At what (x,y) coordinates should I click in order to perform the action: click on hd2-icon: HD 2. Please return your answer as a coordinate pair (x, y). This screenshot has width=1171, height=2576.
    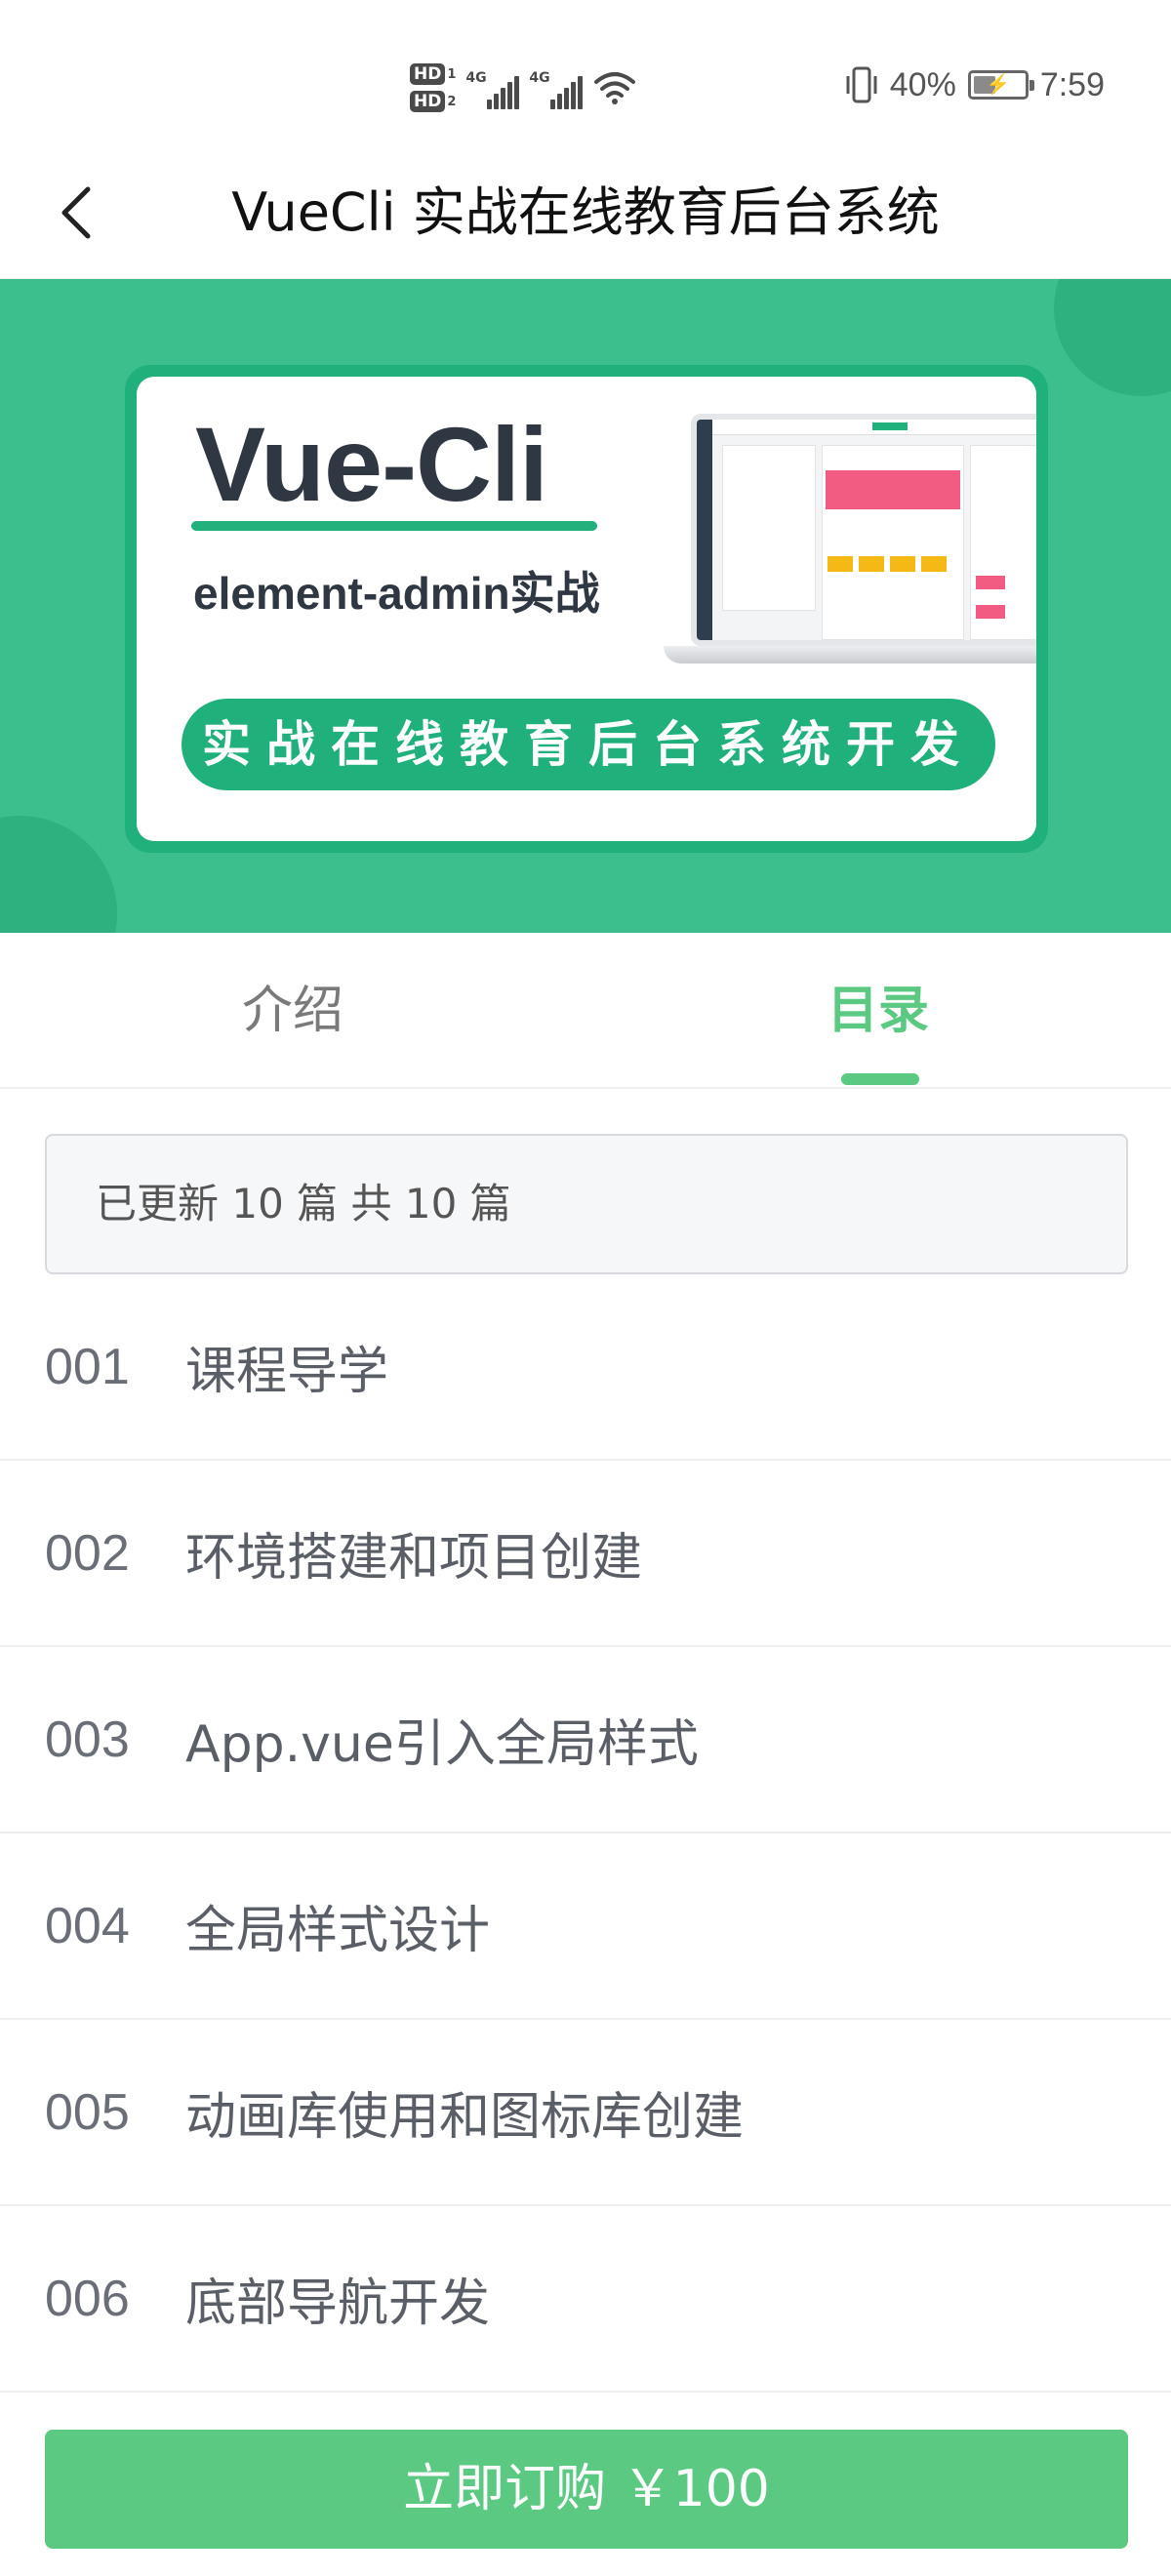
    Looking at the image, I should click on (433, 101).